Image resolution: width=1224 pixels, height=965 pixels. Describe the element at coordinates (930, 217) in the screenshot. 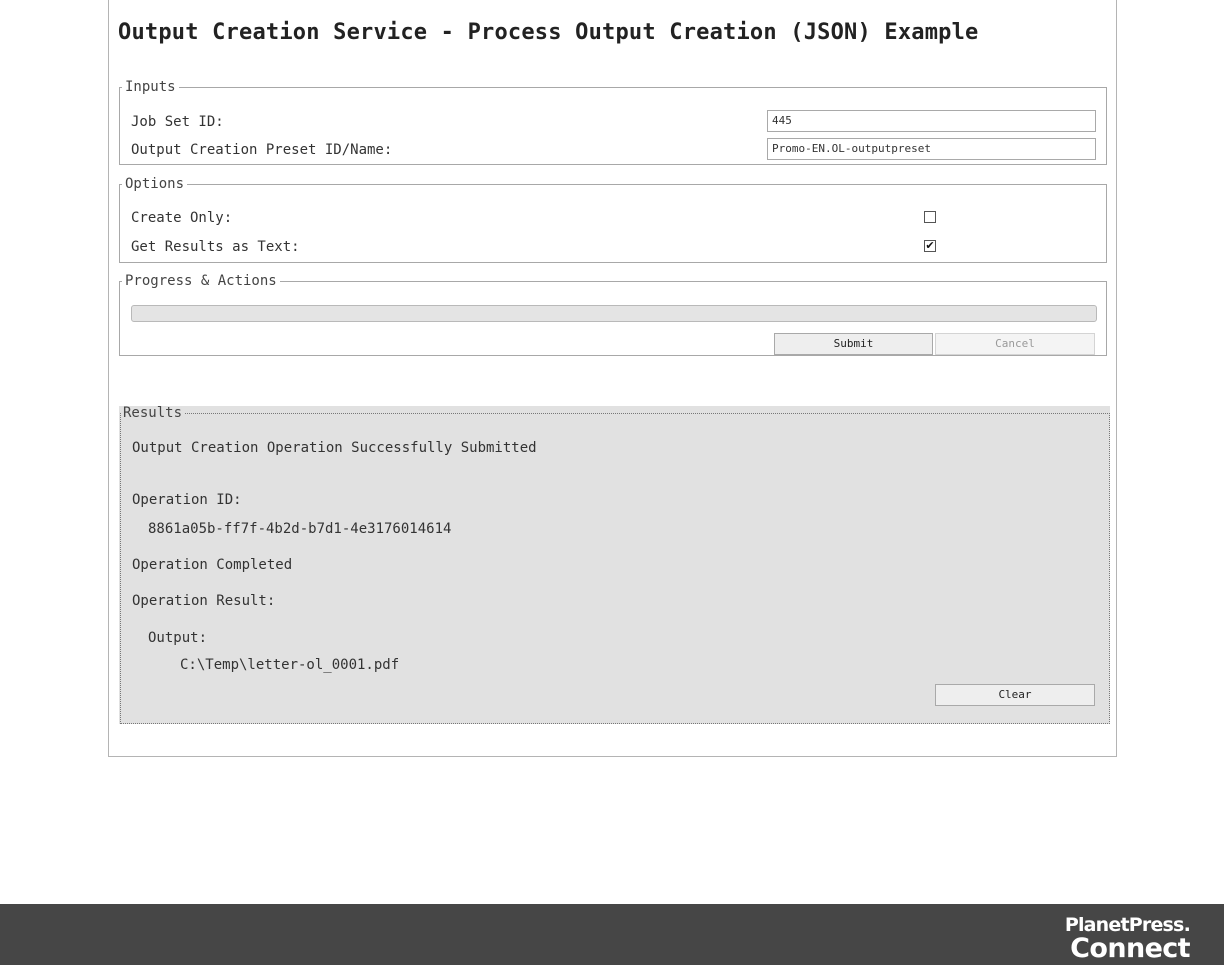

I see `create-only-checkbox` at that location.